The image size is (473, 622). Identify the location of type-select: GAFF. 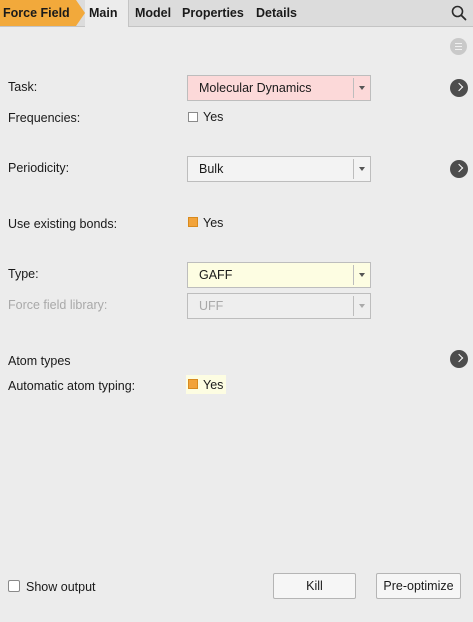
(279, 275).